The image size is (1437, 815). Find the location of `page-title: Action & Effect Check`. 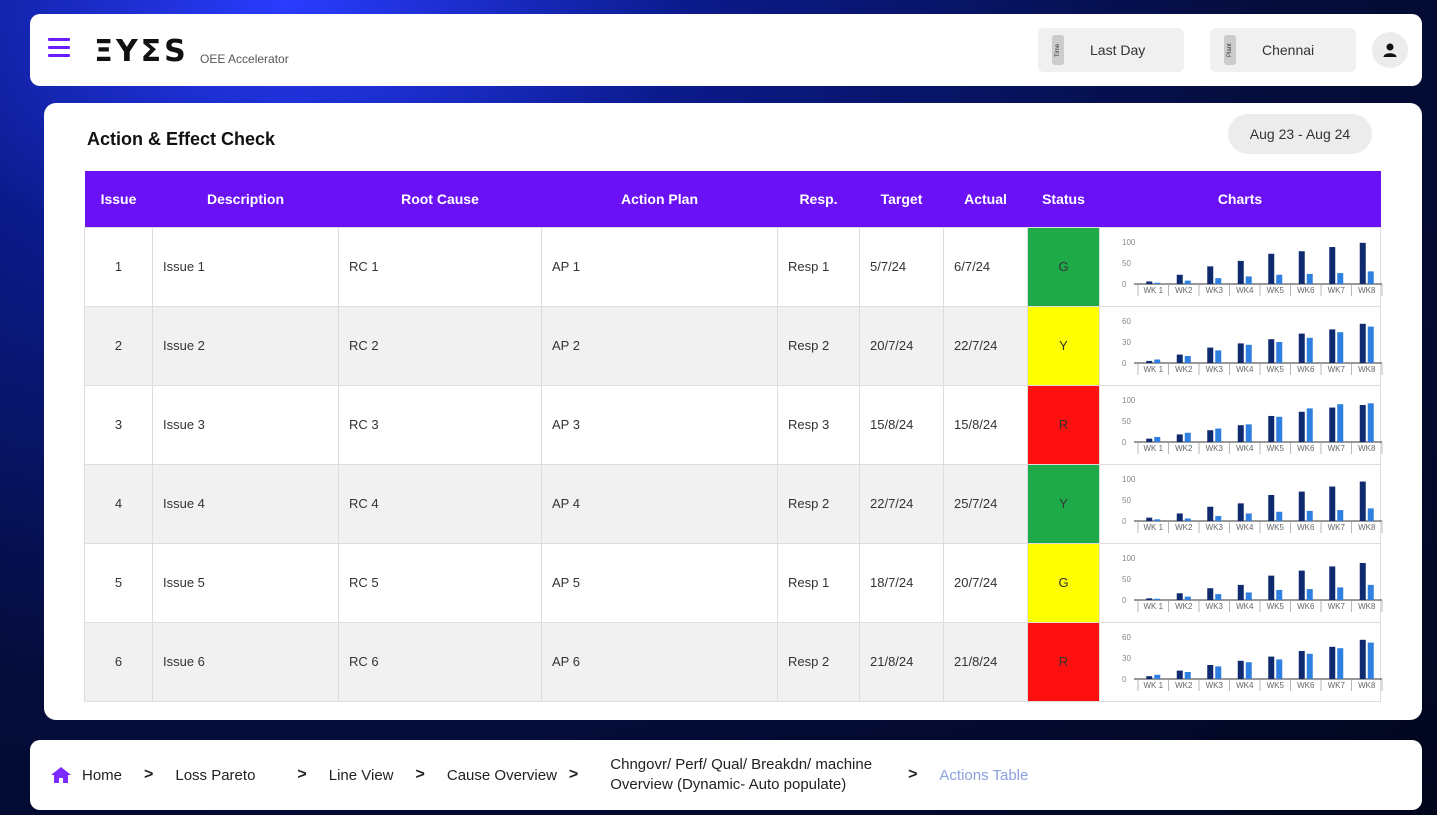

page-title: Action & Effect Check is located at coordinates (181, 139).